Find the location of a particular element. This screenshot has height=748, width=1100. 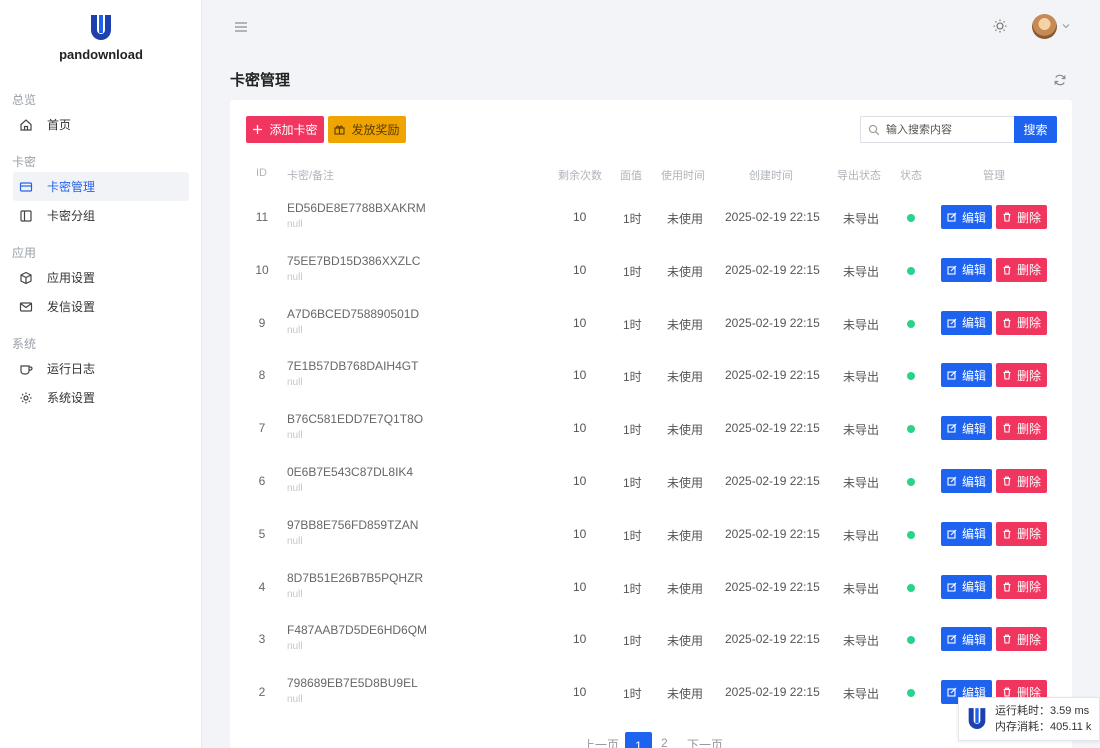

plus-icon is located at coordinates (258, 129).